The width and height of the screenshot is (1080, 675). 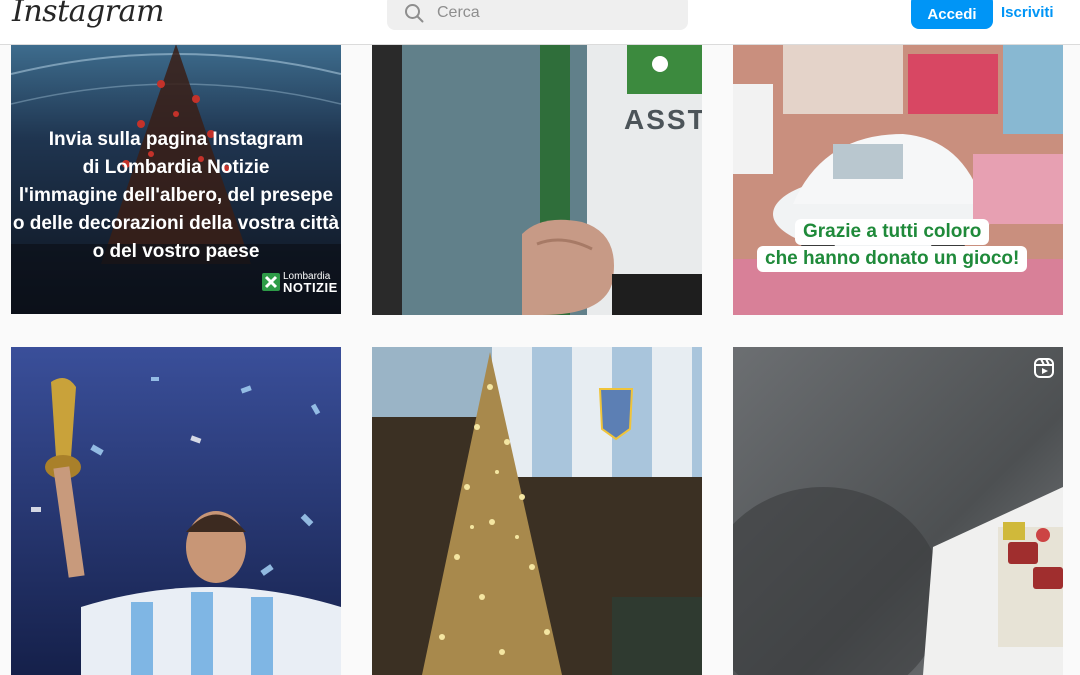 I want to click on post-2-image, so click(x=537, y=179).